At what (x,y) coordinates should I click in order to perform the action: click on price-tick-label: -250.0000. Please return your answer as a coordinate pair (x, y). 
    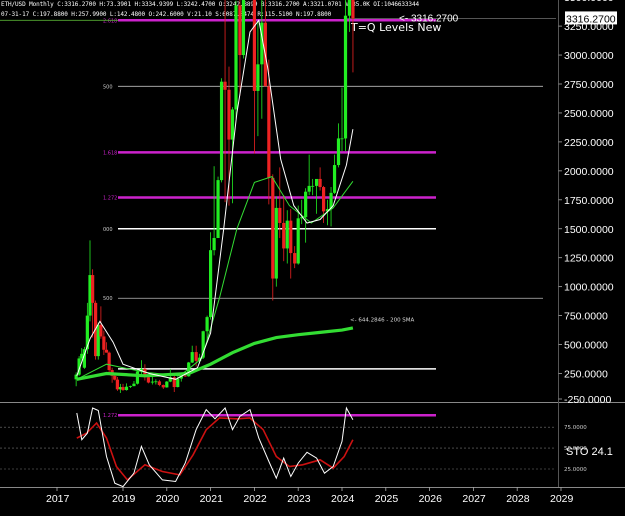
    Looking at the image, I should click on (587, 400).